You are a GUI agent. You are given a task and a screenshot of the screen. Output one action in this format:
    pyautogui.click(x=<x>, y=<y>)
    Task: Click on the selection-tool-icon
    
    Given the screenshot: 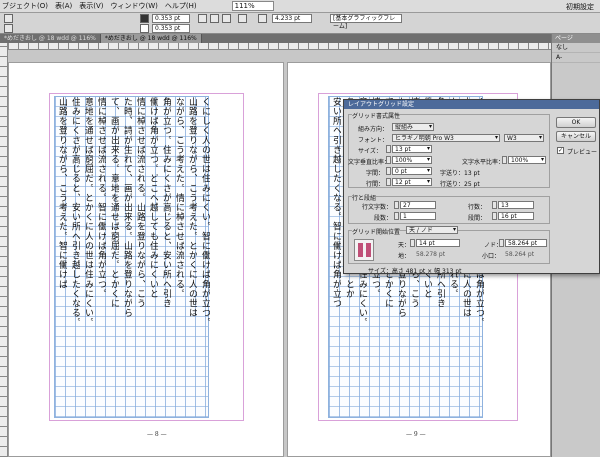 What is the action you would take?
    pyautogui.click(x=8, y=18)
    